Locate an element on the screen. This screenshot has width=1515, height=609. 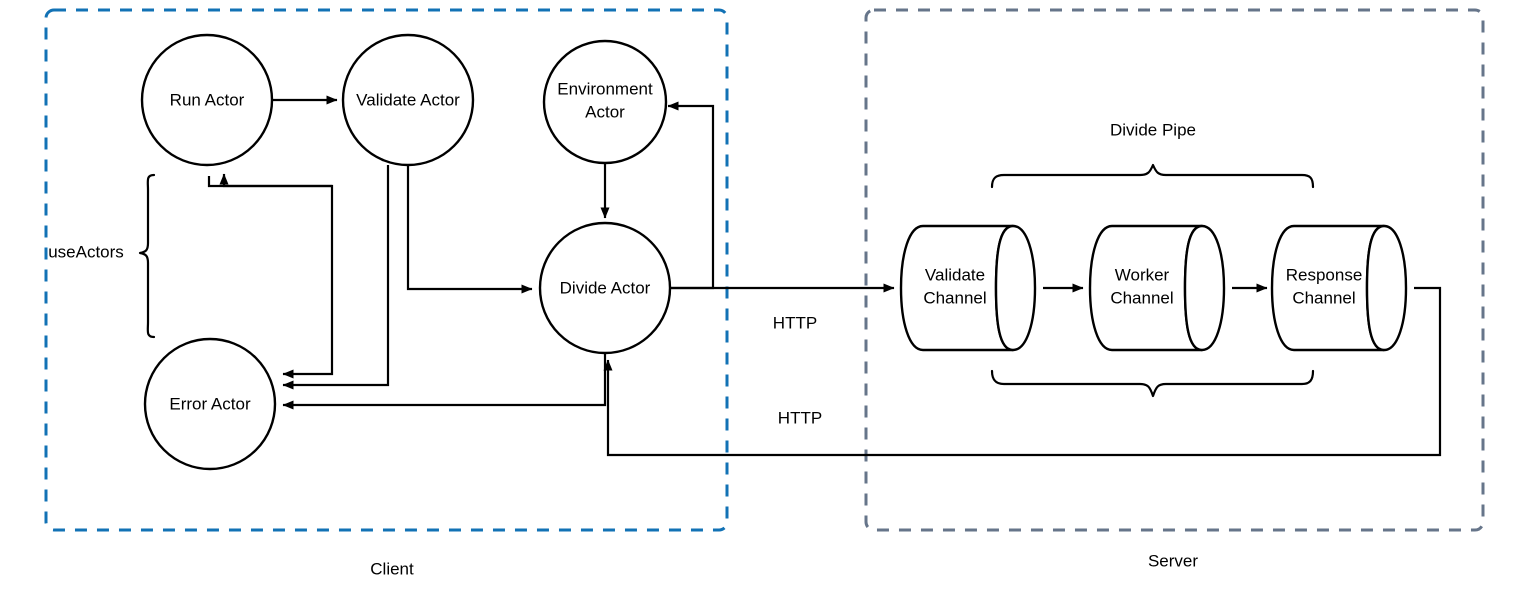
node-validate-actor: Validate Actor is located at coordinates (408, 100).